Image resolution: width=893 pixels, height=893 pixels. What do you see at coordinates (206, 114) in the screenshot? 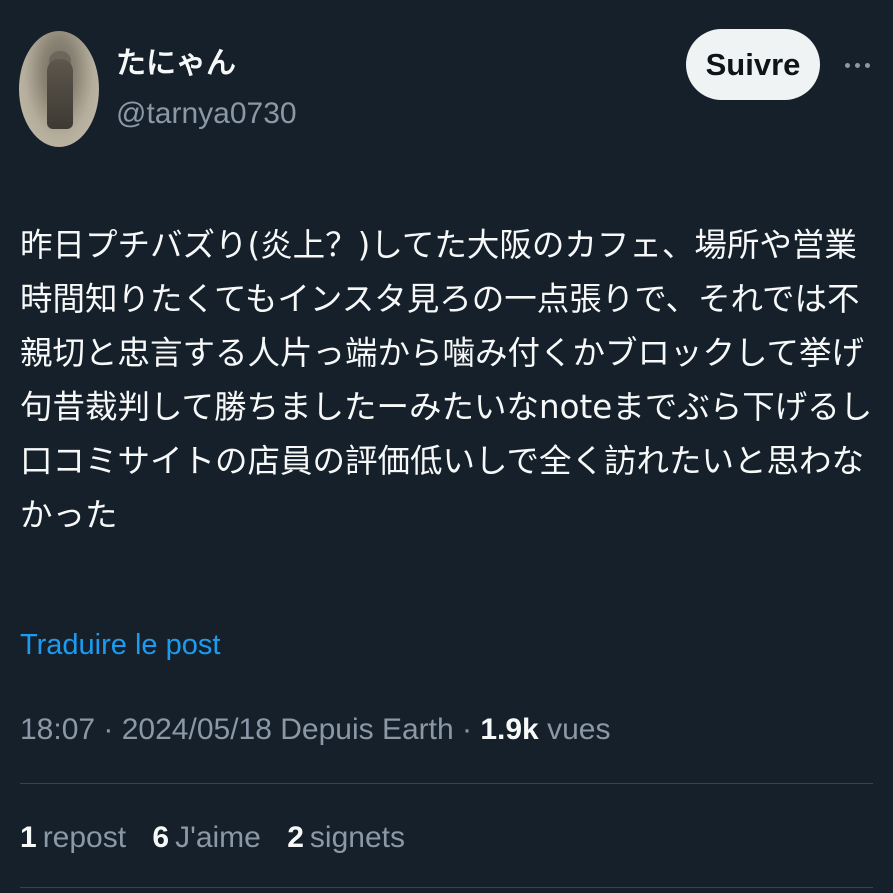
I see `author-handle: @tarnya0730` at bounding box center [206, 114].